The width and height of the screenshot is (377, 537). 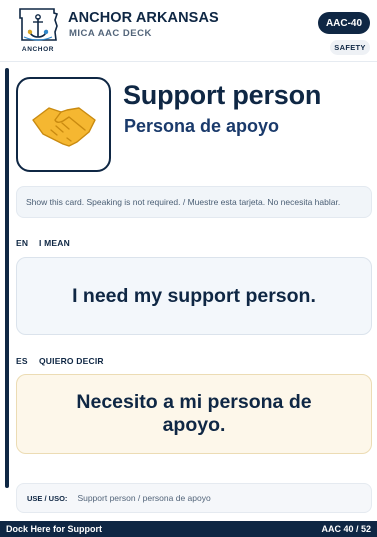 I want to click on english-section-label: EN I MEAN, so click(x=43, y=243).